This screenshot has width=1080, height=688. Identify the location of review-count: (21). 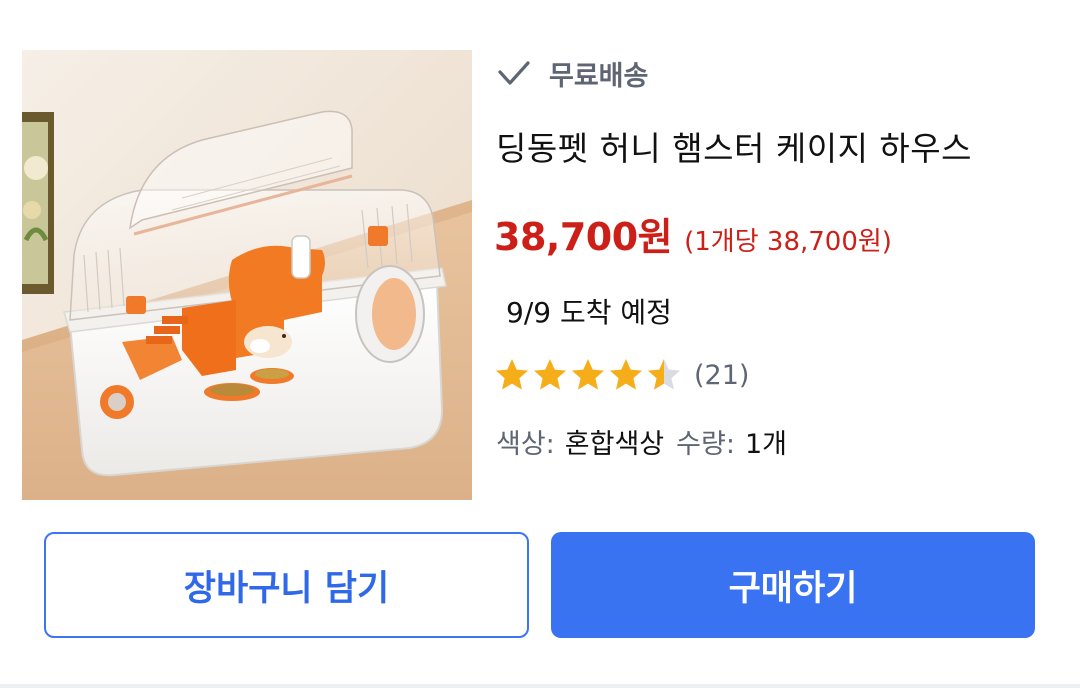
(721, 375).